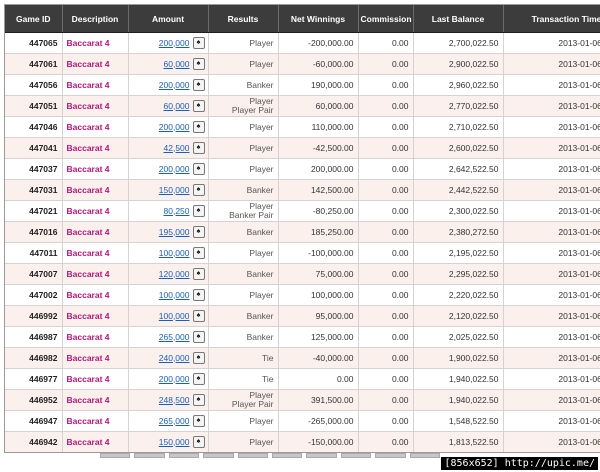 The height and width of the screenshot is (472, 600). Describe the element at coordinates (251, 215) in the screenshot. I see `result-pair-text: Banker Pair` at that location.